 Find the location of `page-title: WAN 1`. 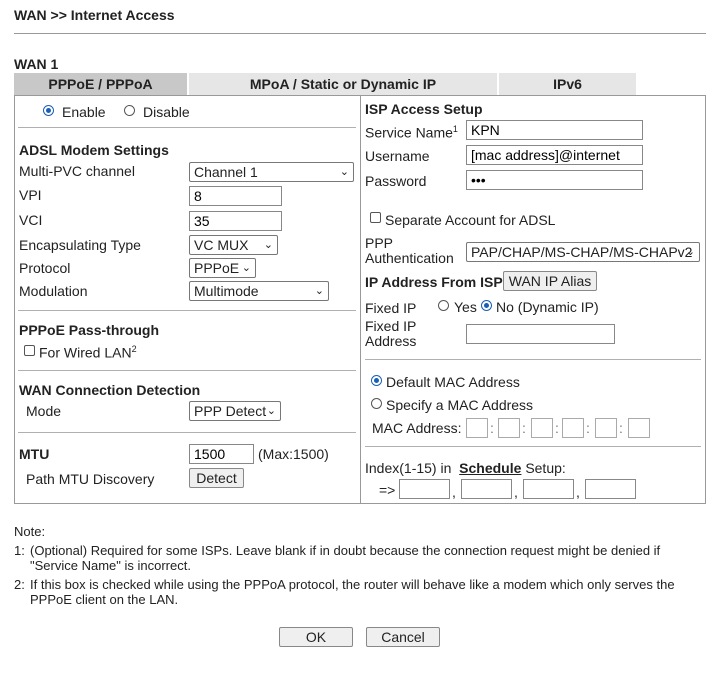

page-title: WAN 1 is located at coordinates (36, 64).